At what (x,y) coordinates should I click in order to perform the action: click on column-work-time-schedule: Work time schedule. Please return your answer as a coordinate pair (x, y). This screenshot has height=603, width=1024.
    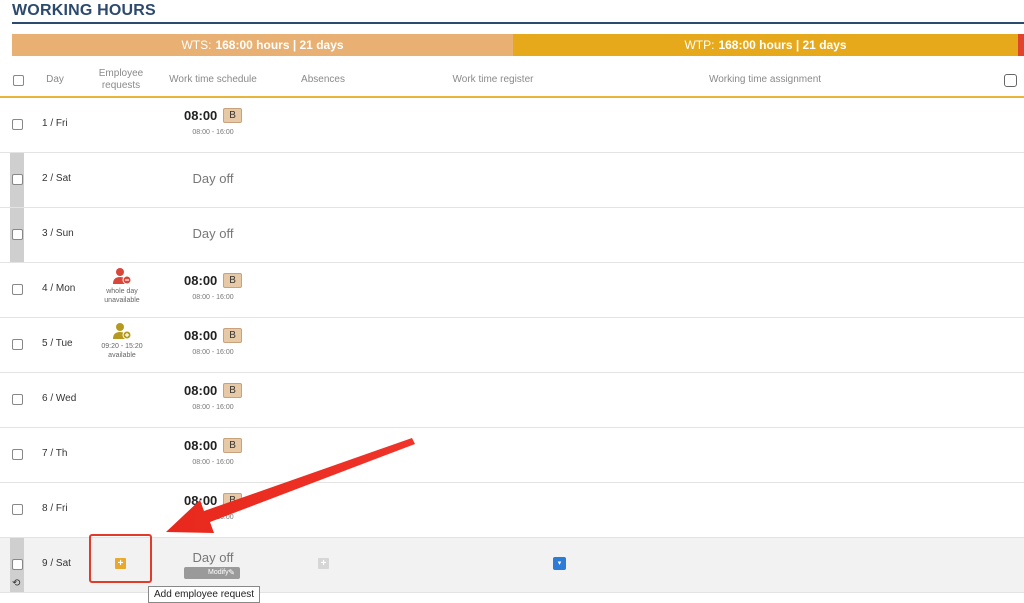
    Looking at the image, I should click on (213, 80).